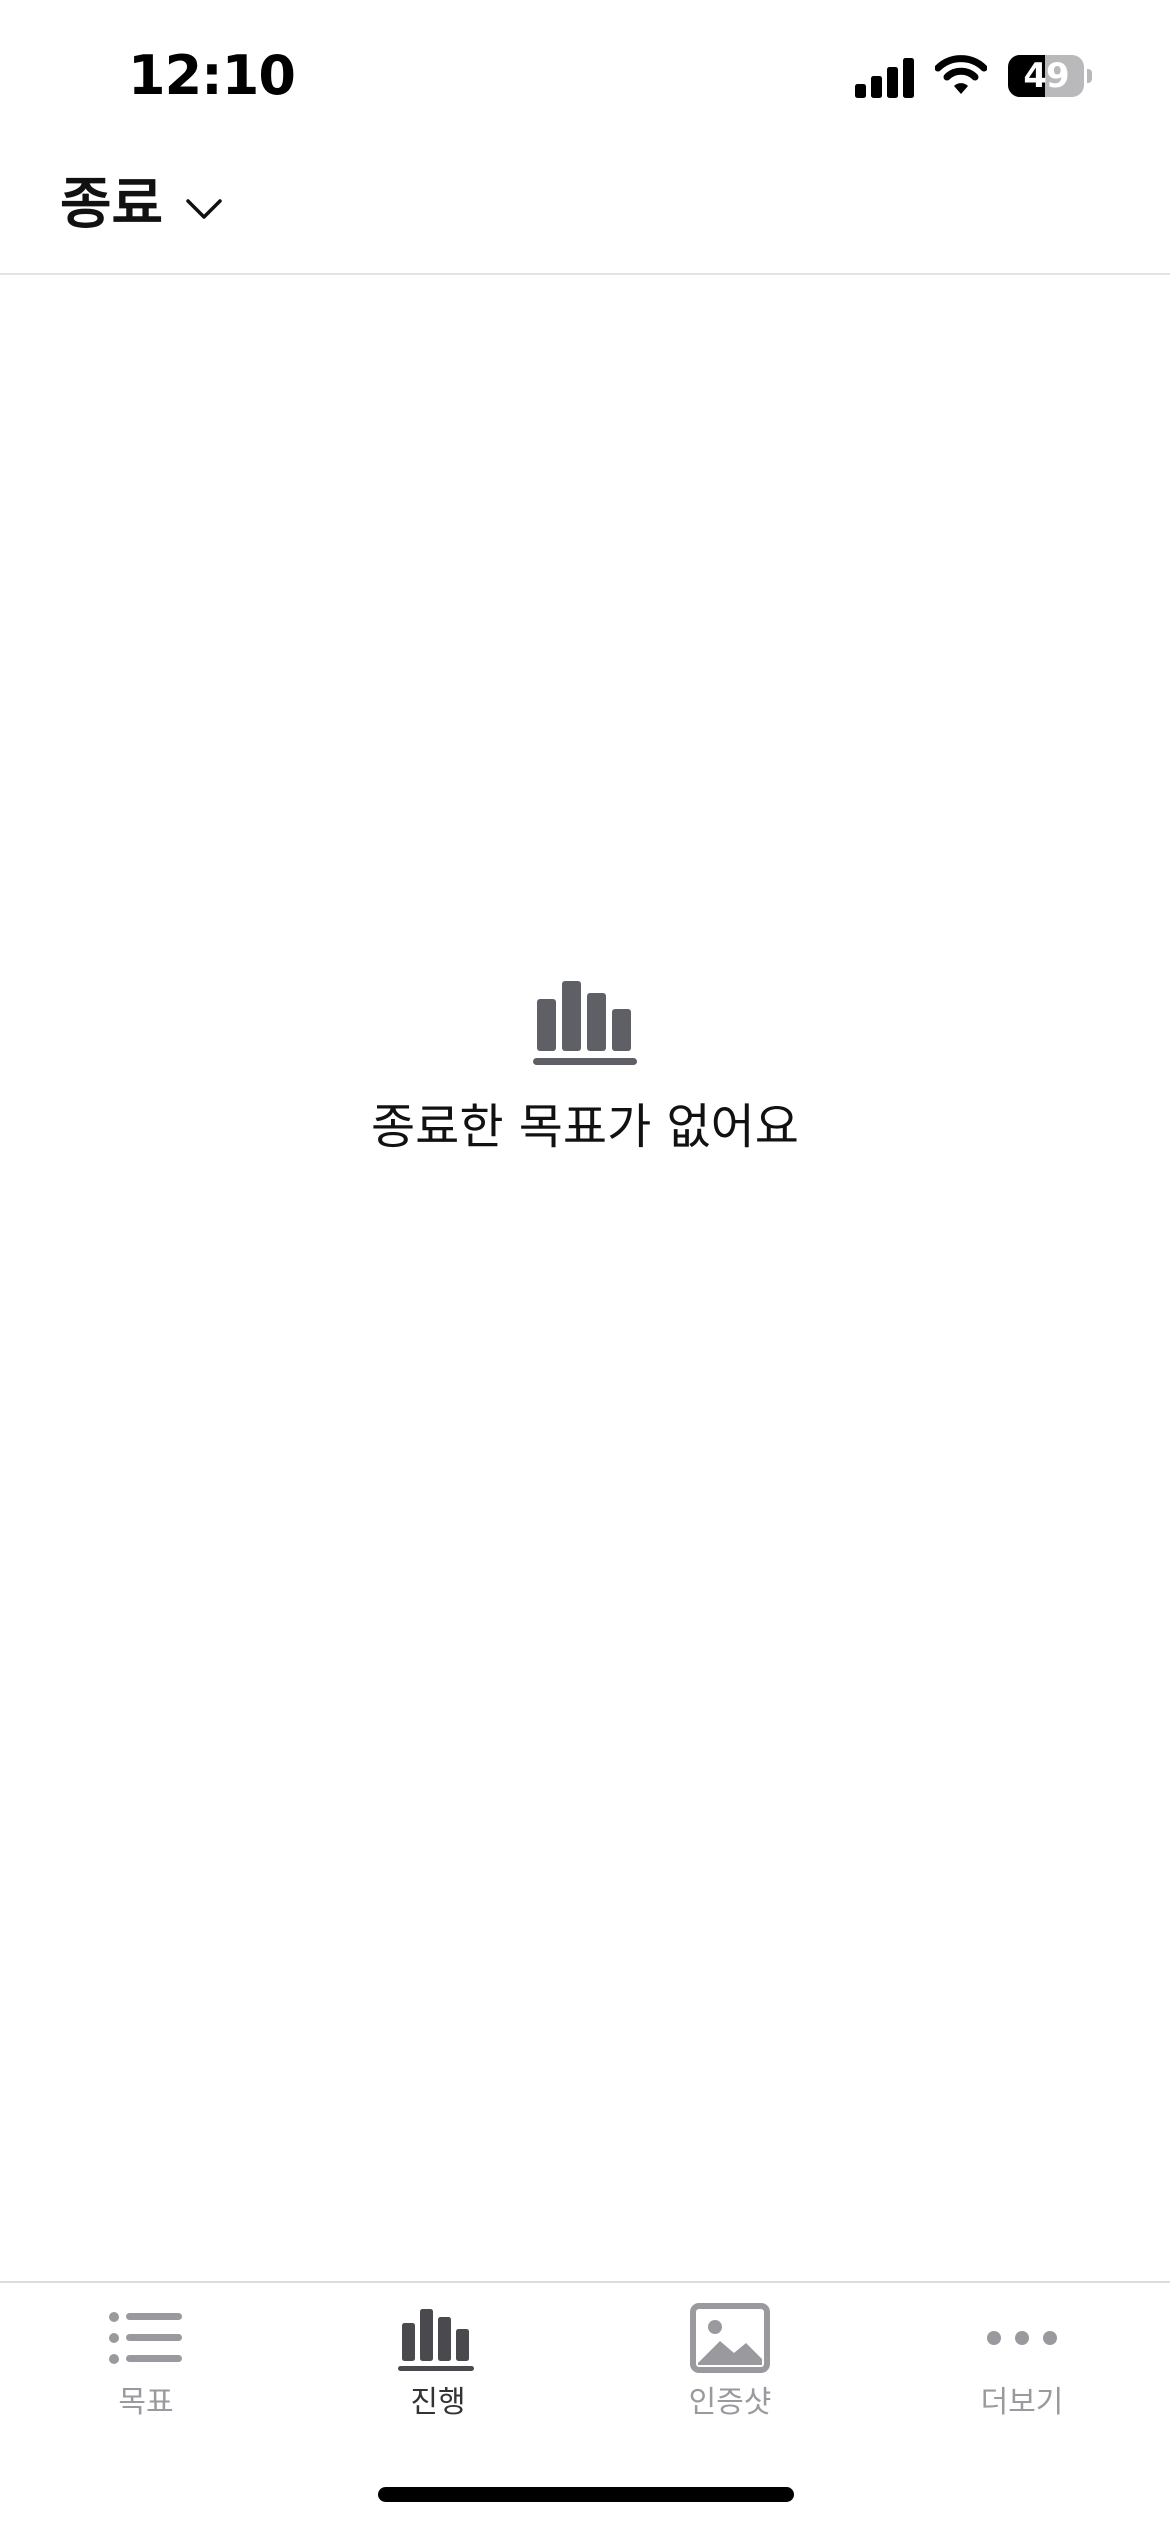 This screenshot has height=2534, width=1170. Describe the element at coordinates (146, 2402) in the screenshot. I see `tab-label: 목표` at that location.